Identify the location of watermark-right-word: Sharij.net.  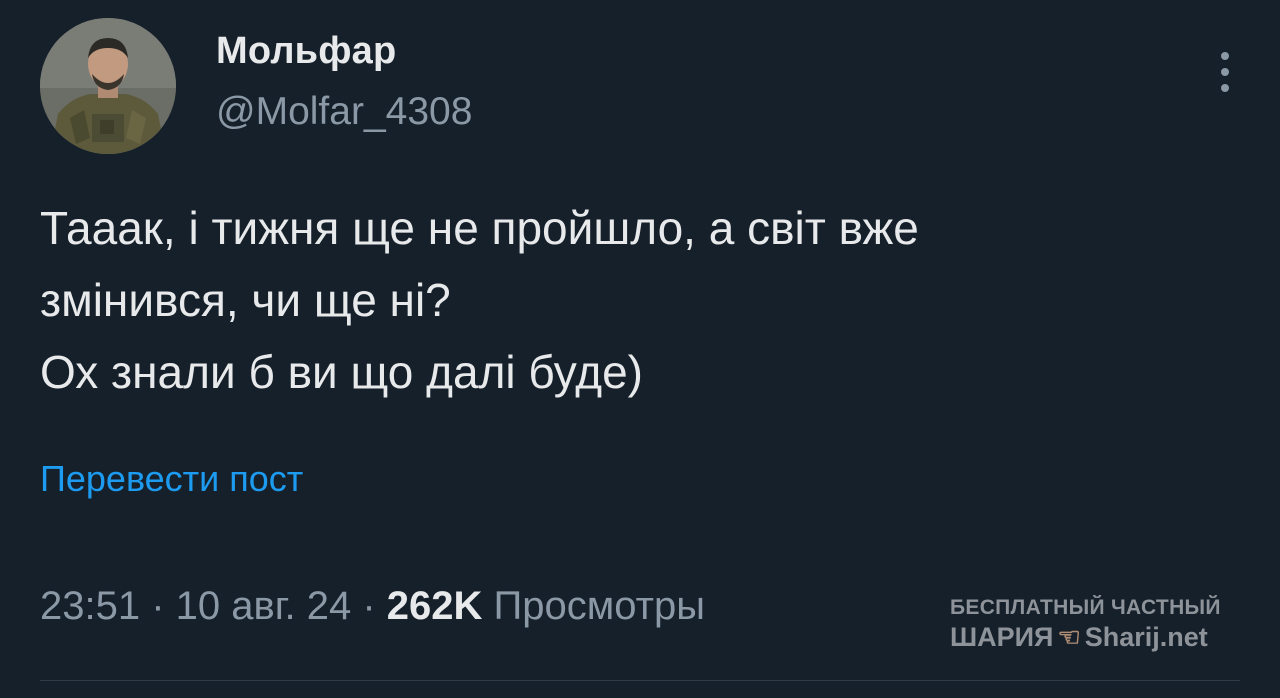
(1146, 637).